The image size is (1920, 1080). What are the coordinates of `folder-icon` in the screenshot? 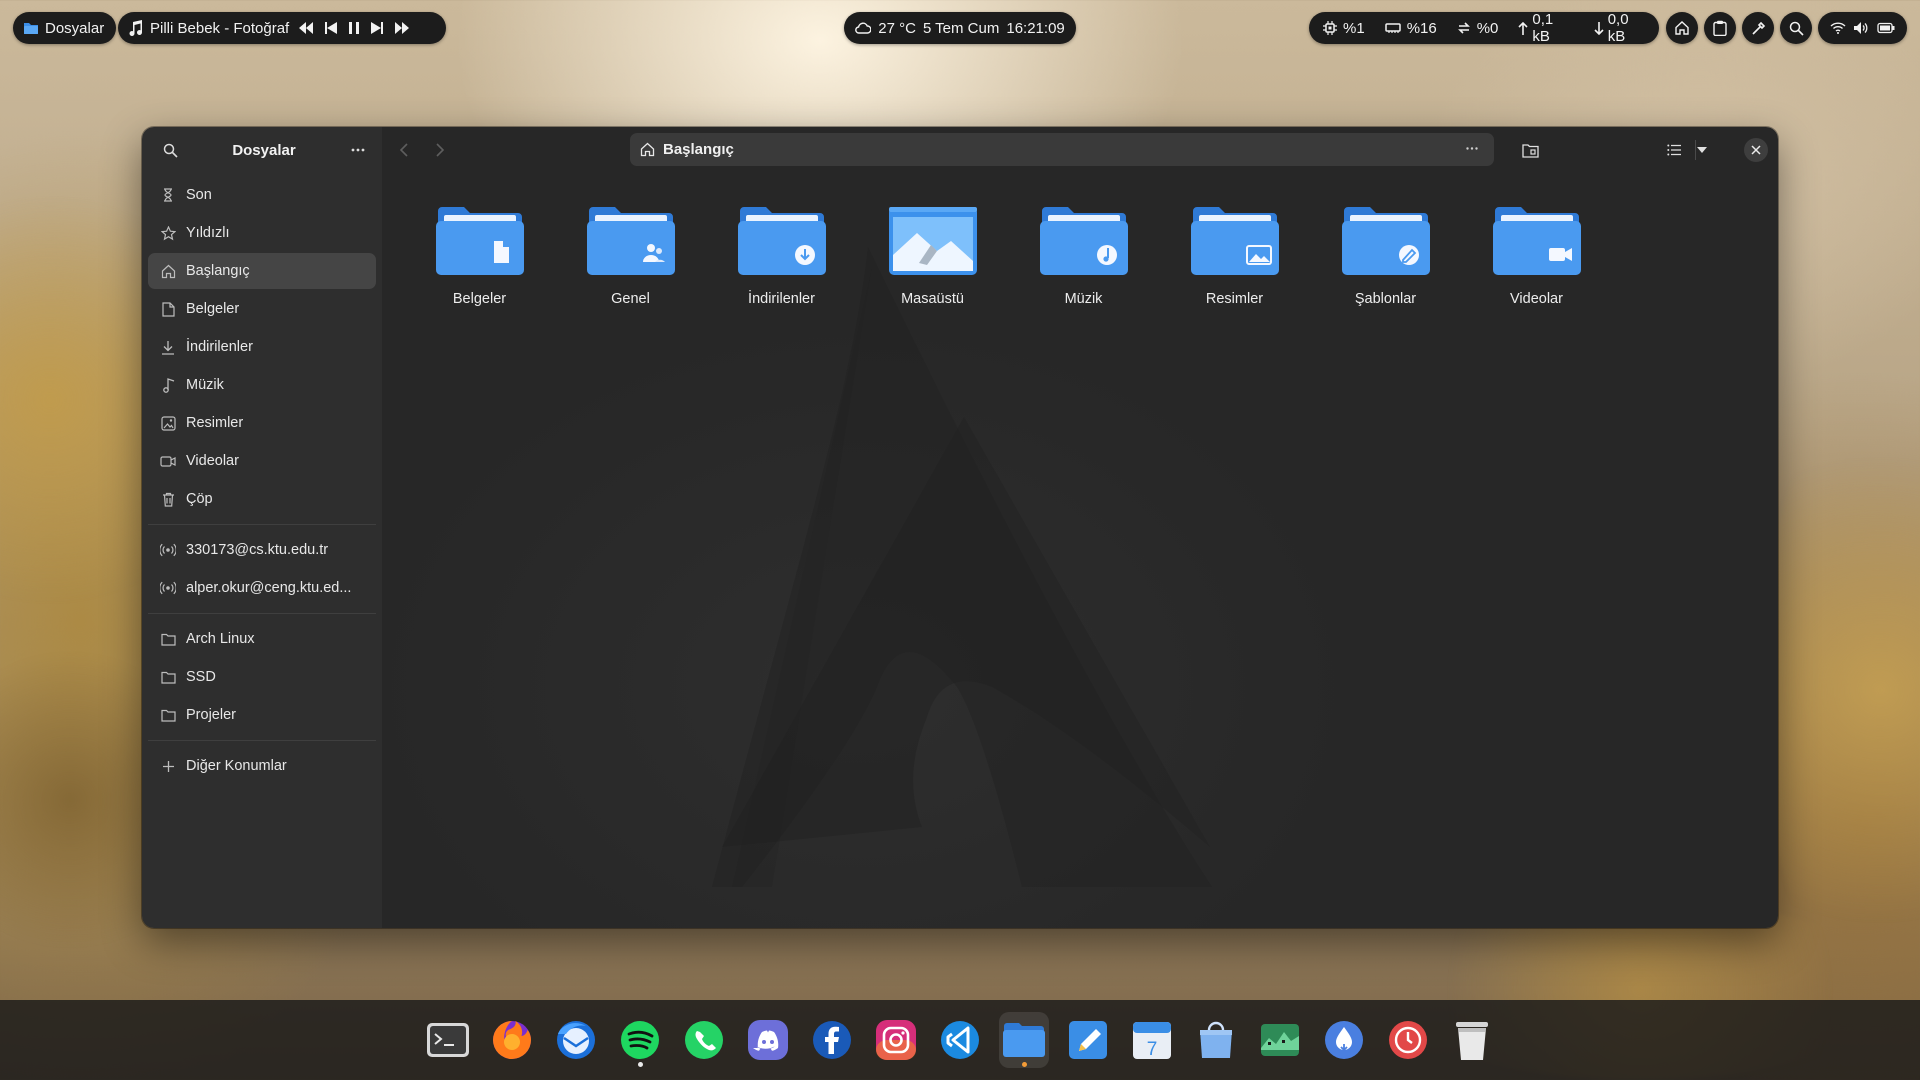 It's located at (168, 715).